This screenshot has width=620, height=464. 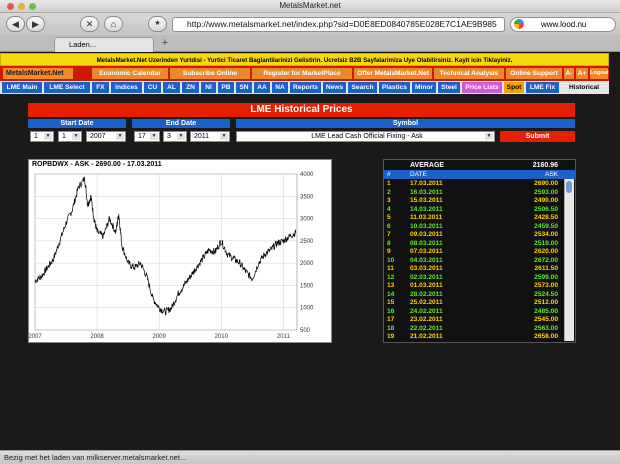 I want to click on menu-economic-calendar: Economic Calendar, so click(x=130, y=73).